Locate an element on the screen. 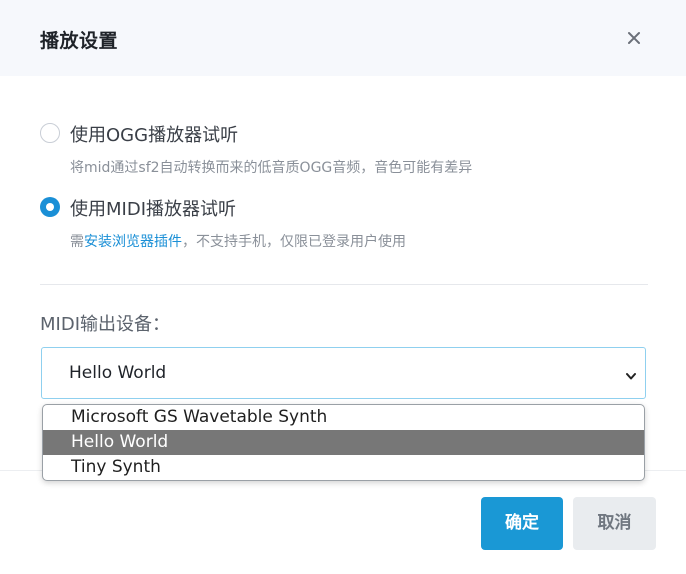  dropdown-option-tiny-synth: Tiny Synth is located at coordinates (343, 467).